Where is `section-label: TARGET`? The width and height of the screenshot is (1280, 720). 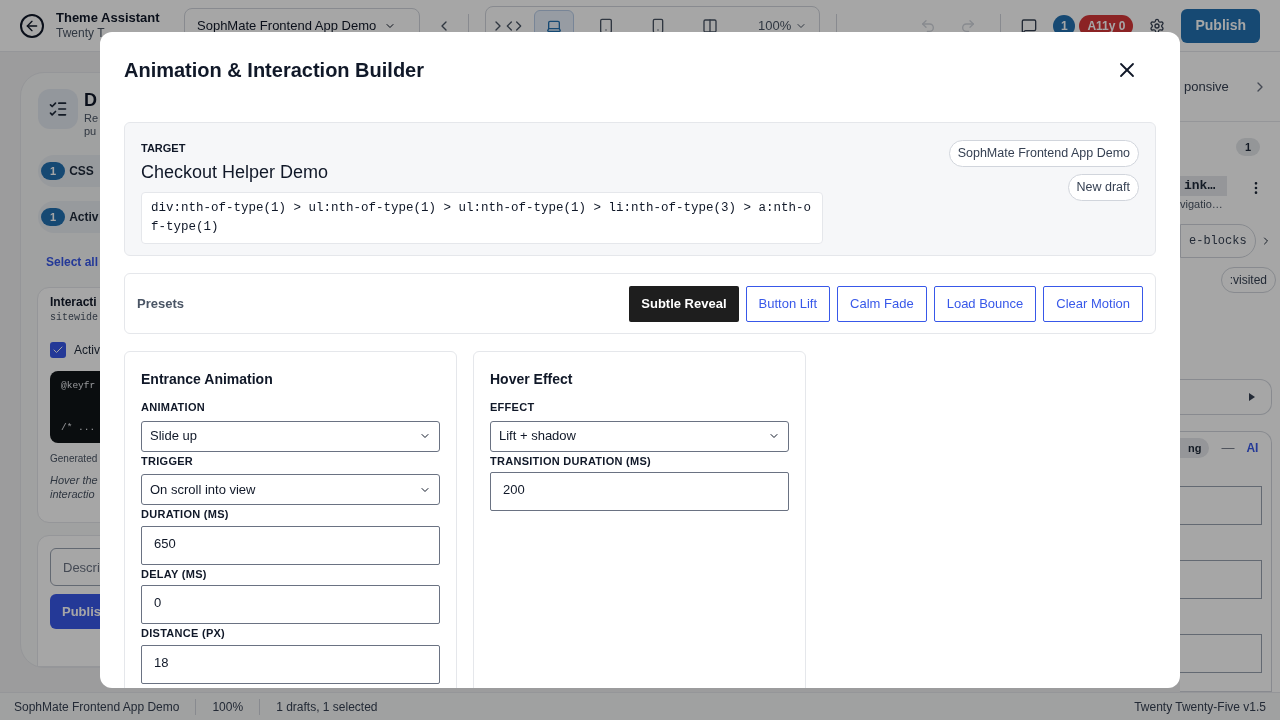
section-label: TARGET is located at coordinates (164, 148).